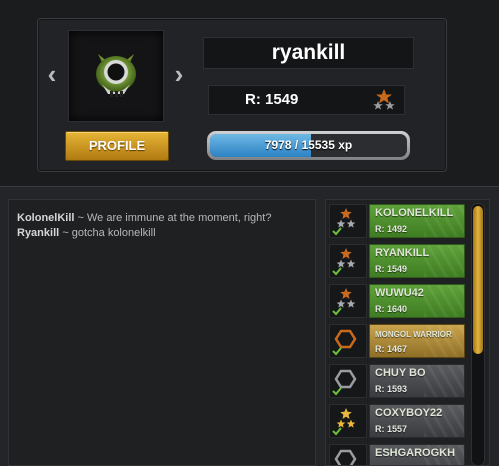 Image resolution: width=499 pixels, height=466 pixels. I want to click on player-row: KOLONELKILL R: 1492, so click(398, 221).